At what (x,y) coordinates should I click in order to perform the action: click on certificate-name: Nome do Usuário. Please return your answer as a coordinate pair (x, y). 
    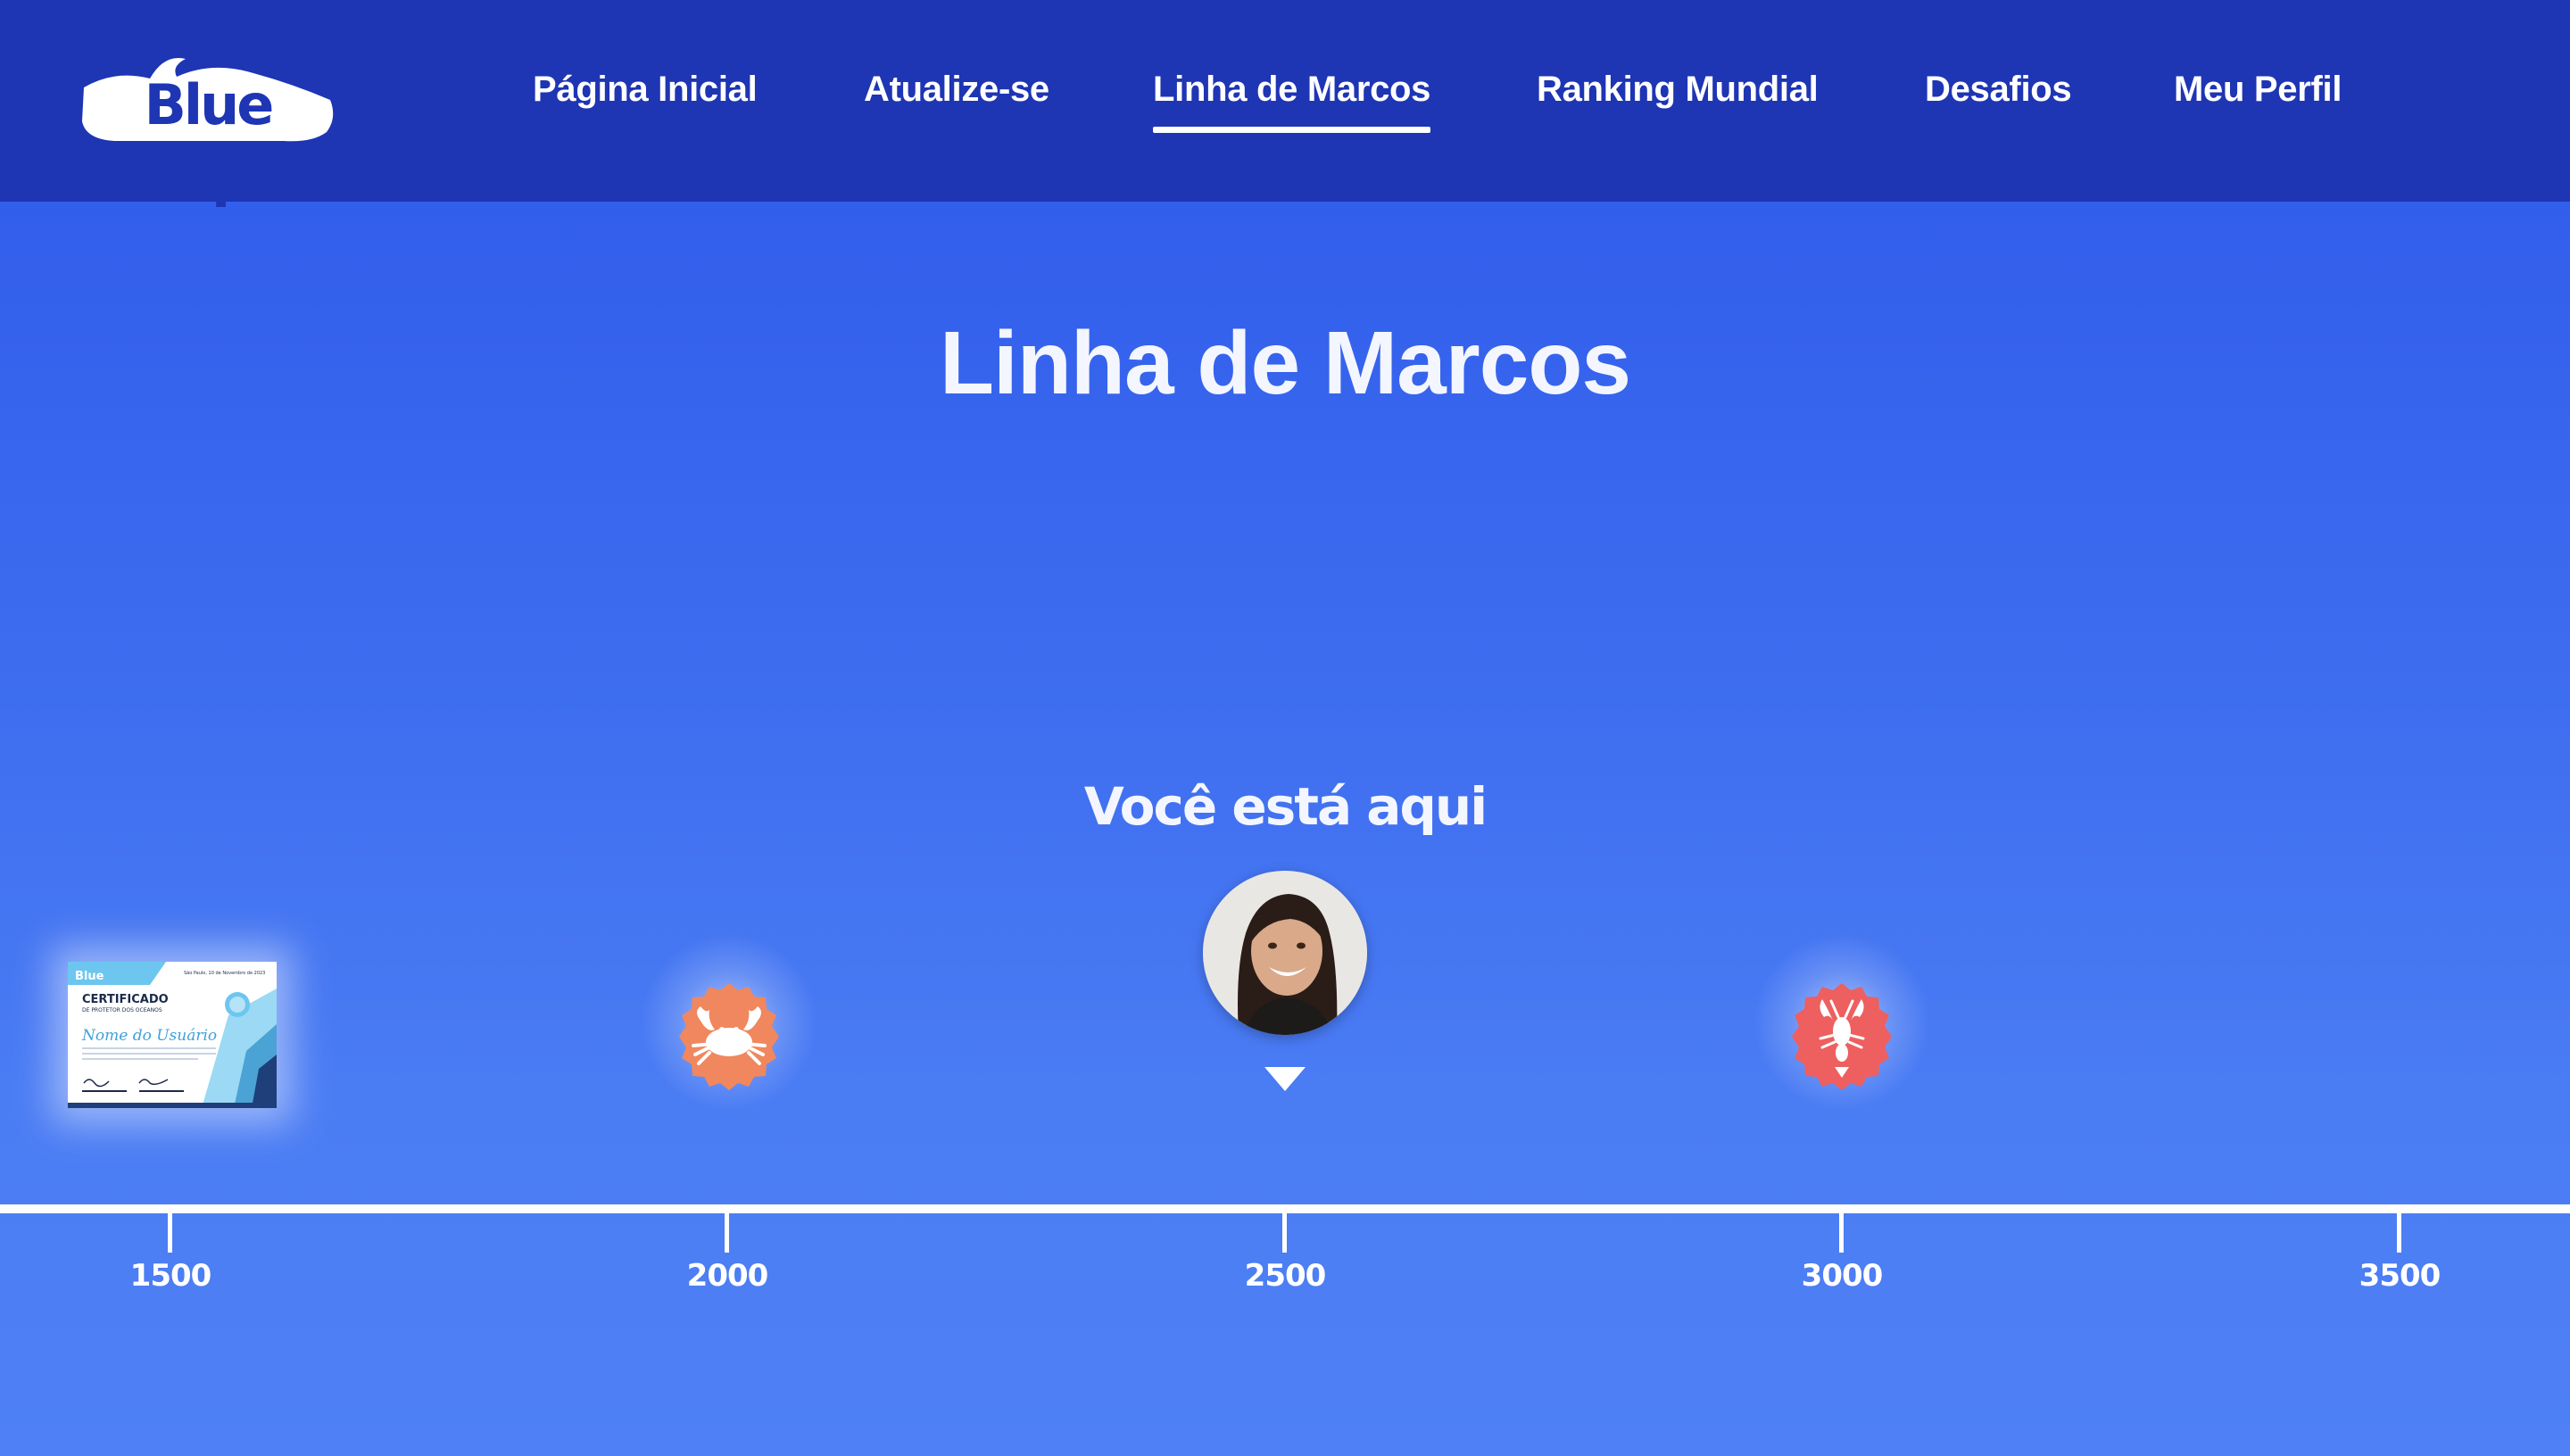
    Looking at the image, I should click on (149, 1036).